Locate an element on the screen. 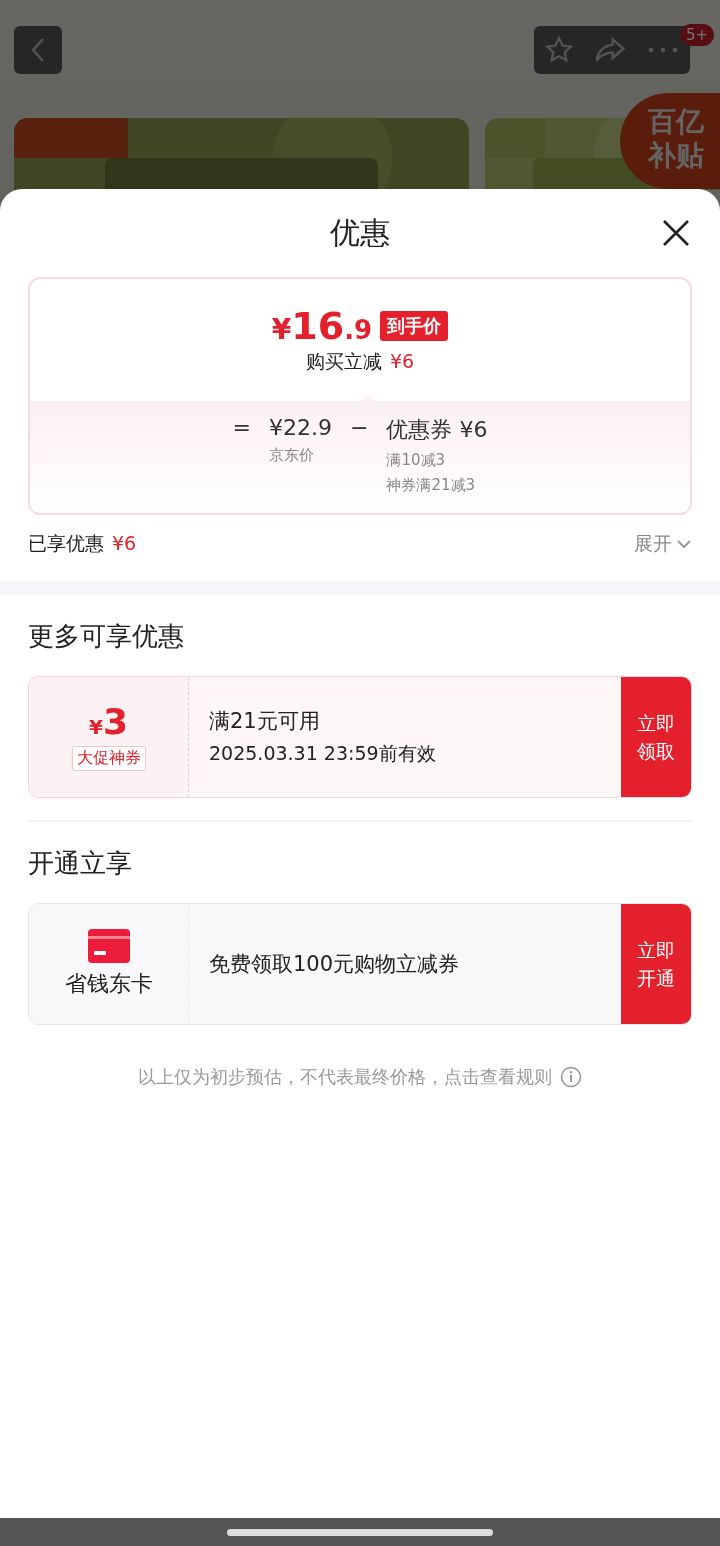 The image size is (720, 1546). final-price: ¥16.9 is located at coordinates (322, 326).